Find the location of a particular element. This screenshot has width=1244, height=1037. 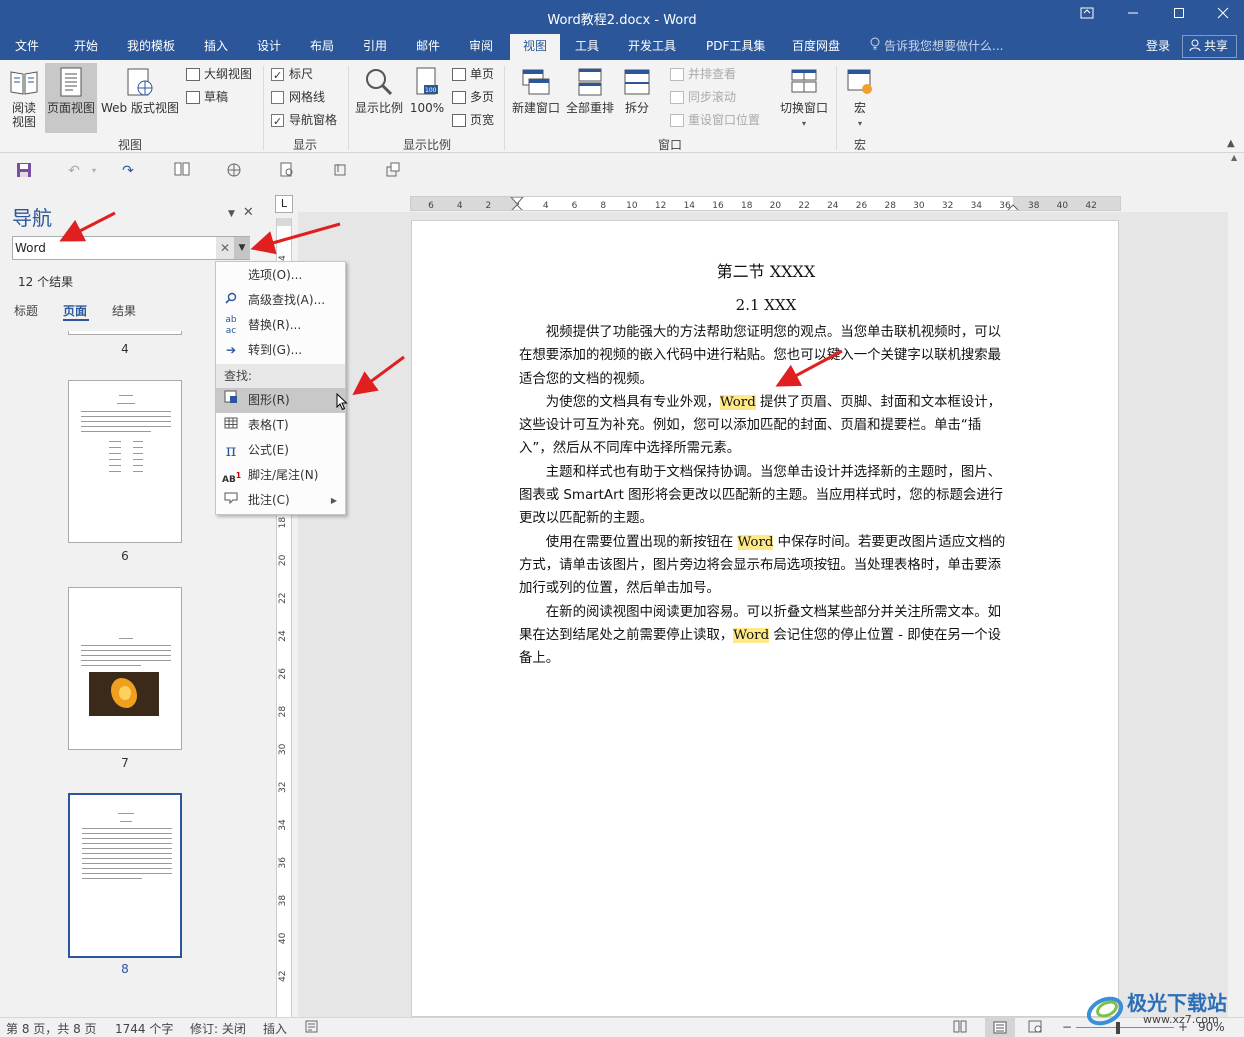

quick-access-toolbar: ↶ ▾ ↷ is located at coordinates (622, 171).